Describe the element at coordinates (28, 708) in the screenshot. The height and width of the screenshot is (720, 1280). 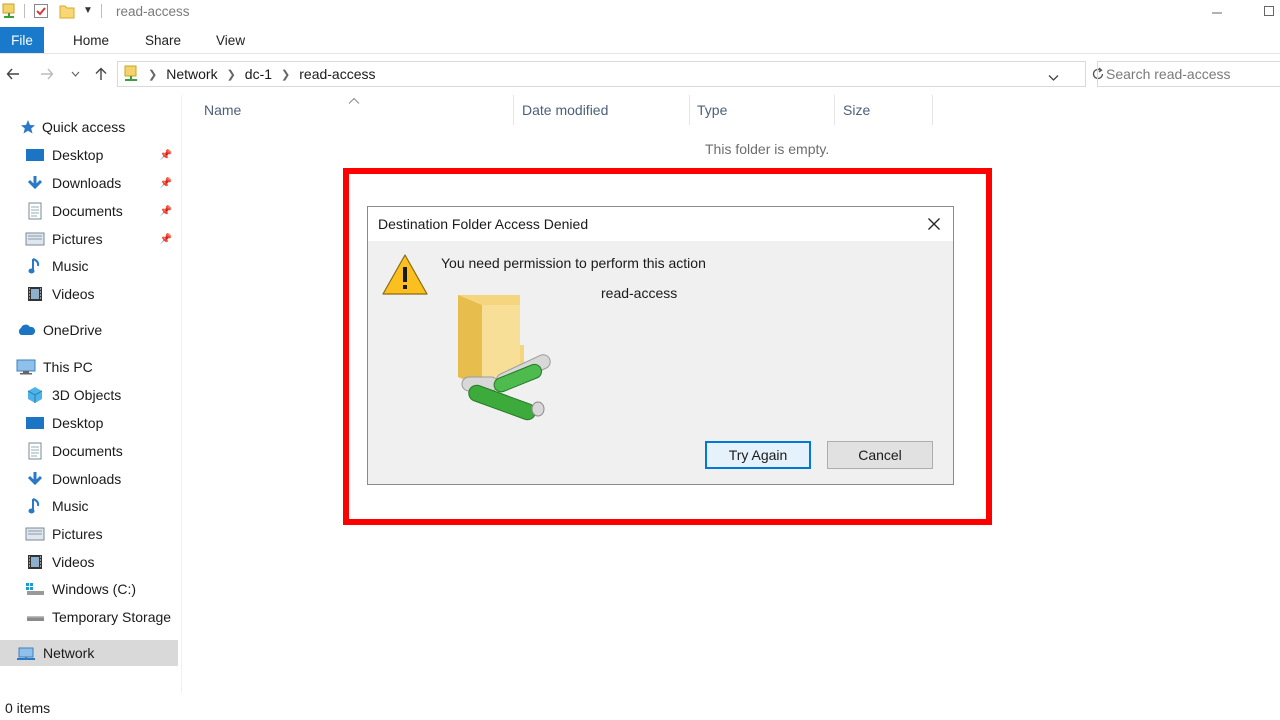
I see `status-item-count: 0 items` at that location.